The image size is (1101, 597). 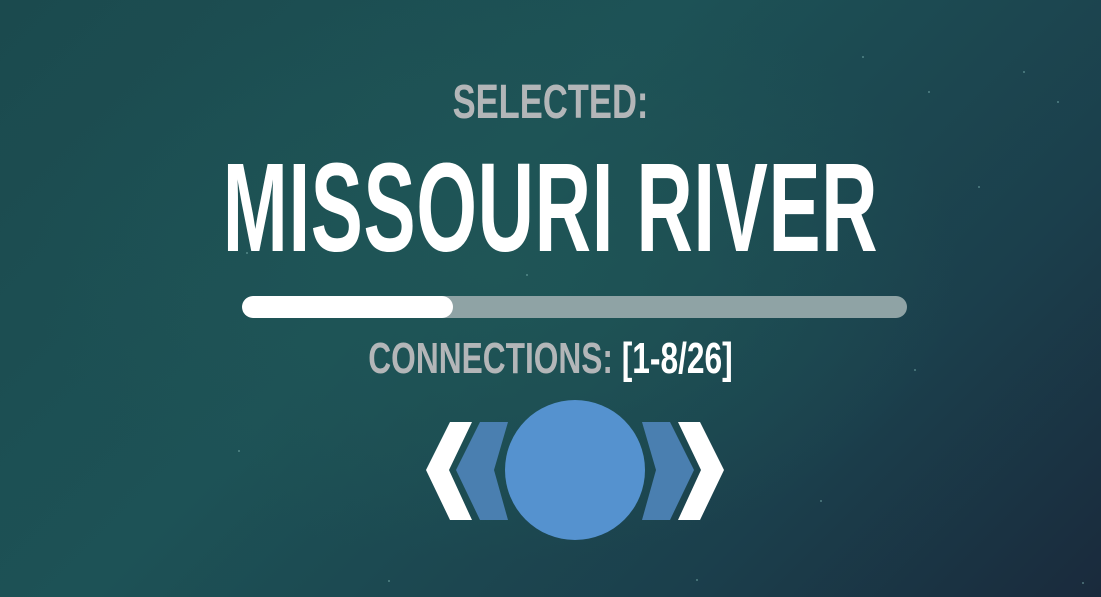 What do you see at coordinates (347, 307) in the screenshot?
I see `progress-bar-fill` at bounding box center [347, 307].